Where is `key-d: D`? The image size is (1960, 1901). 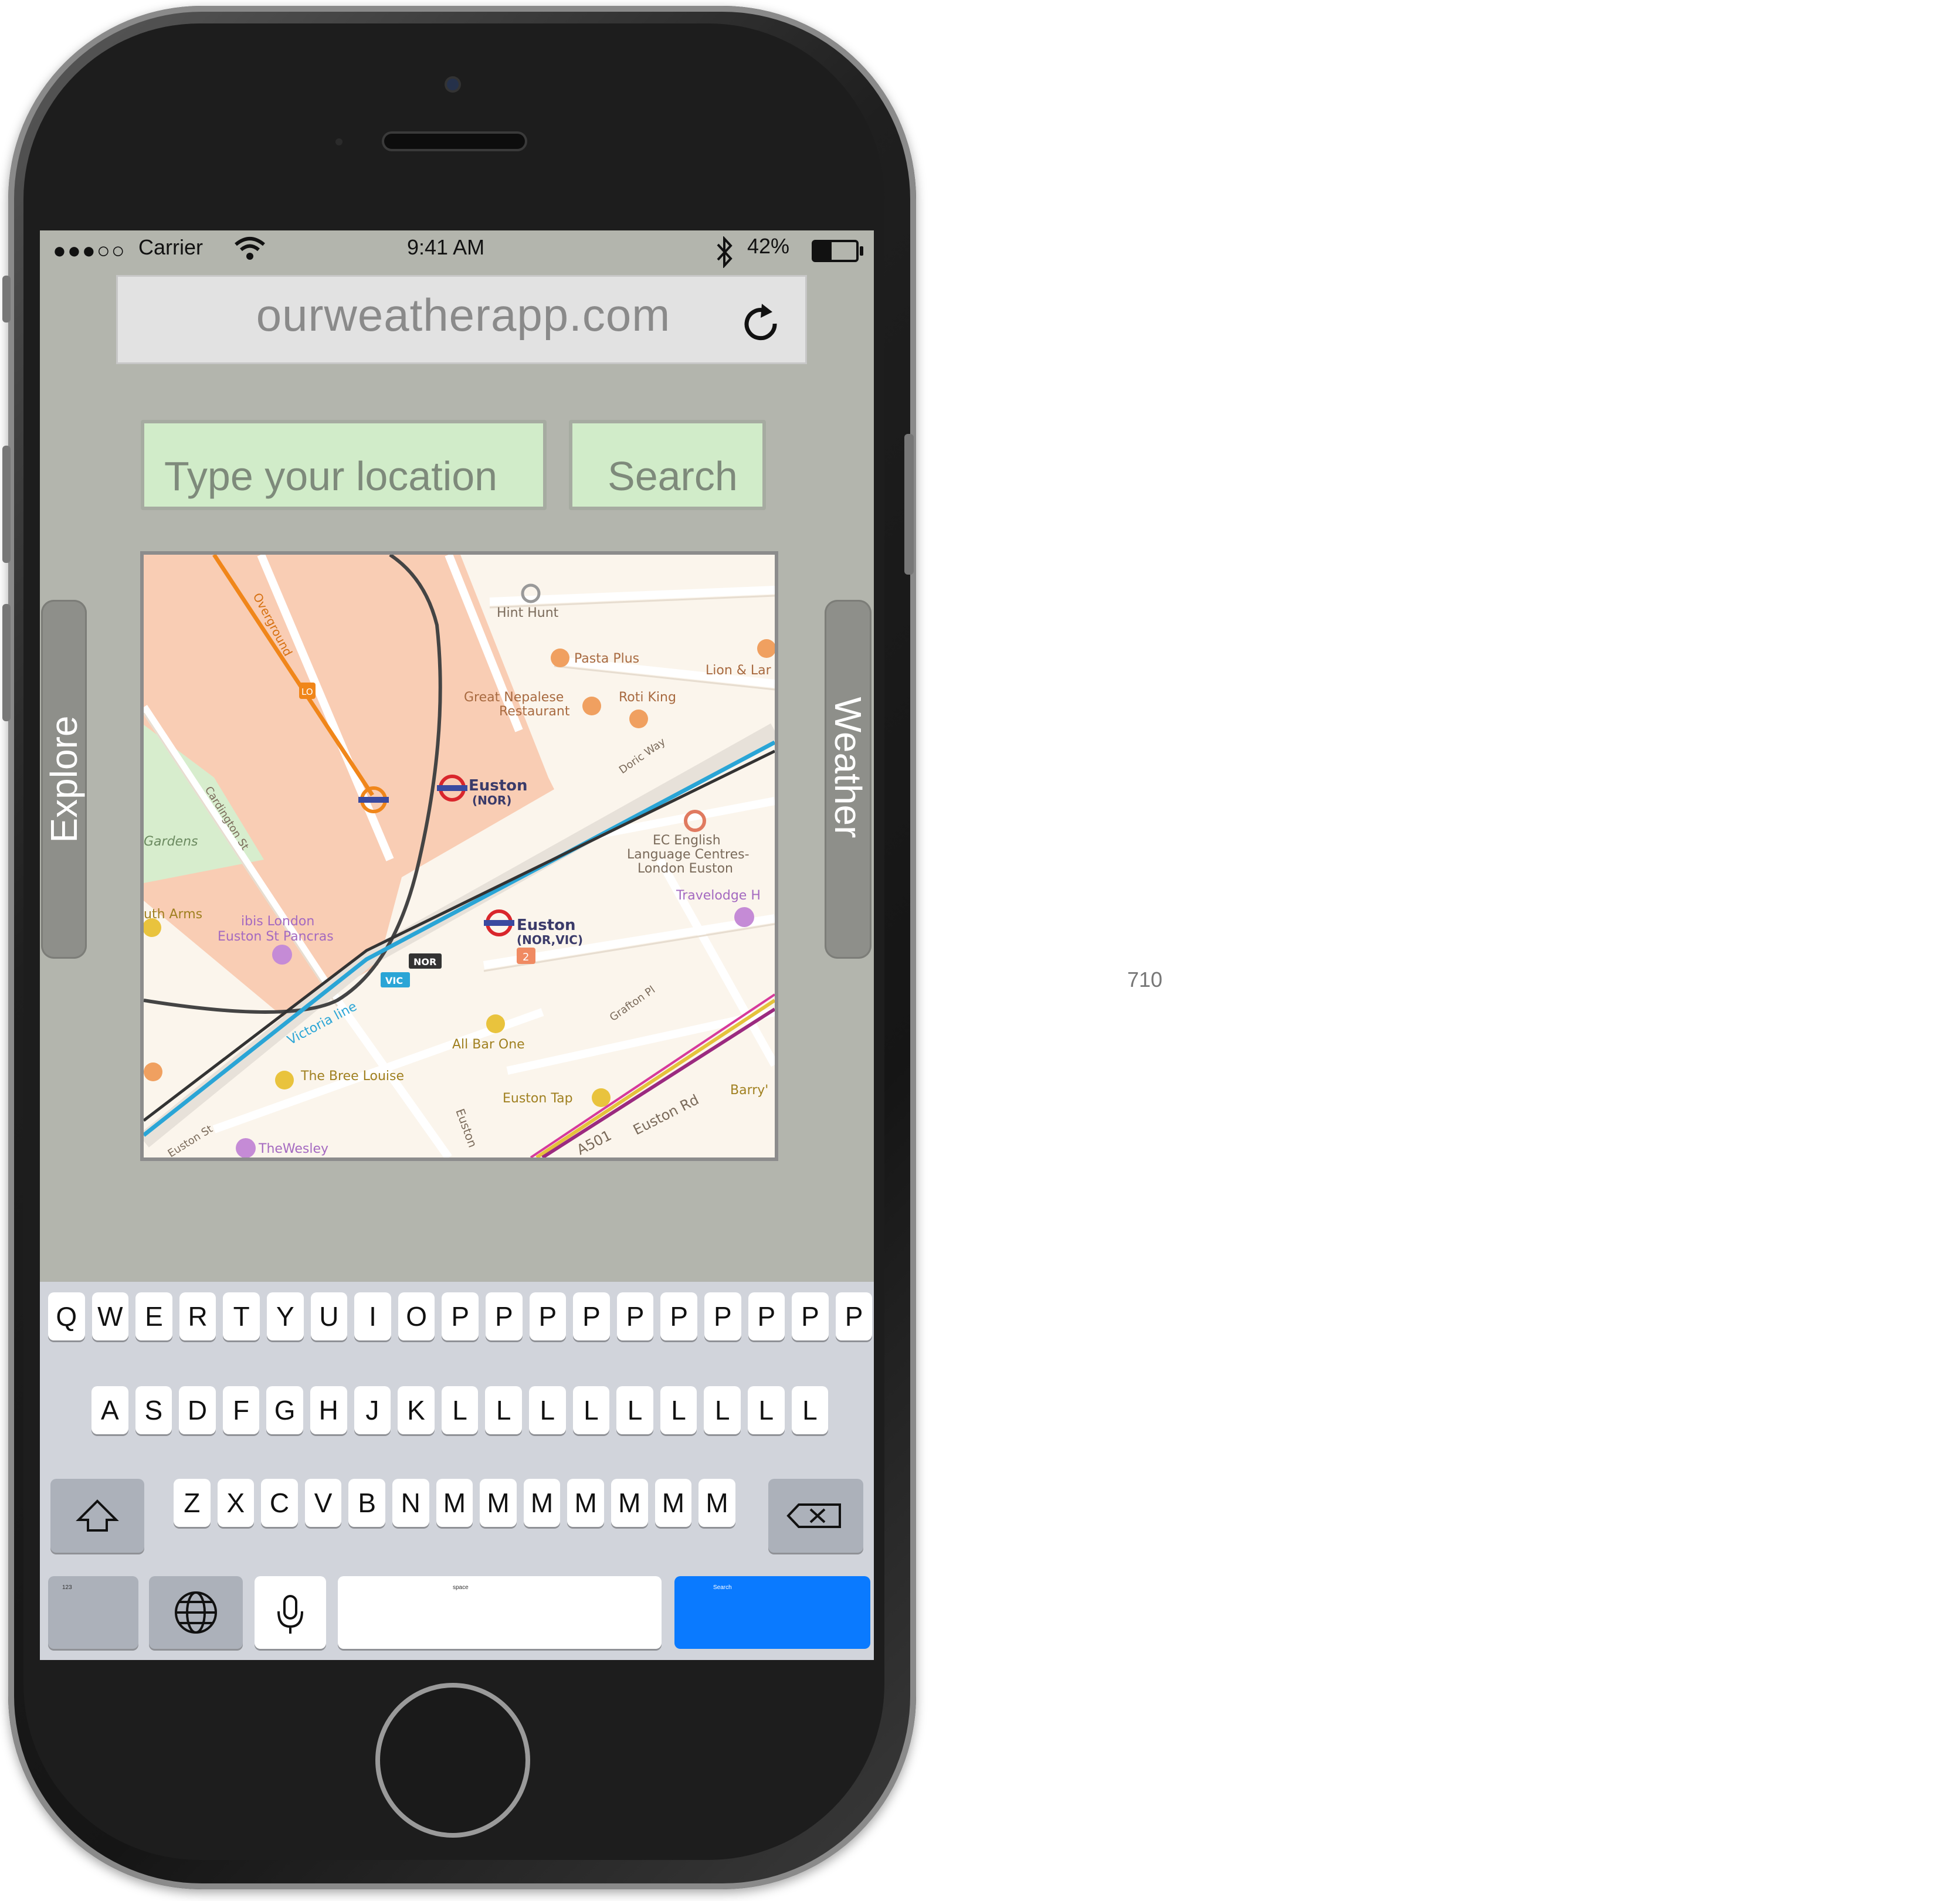
key-d: D is located at coordinates (197, 1410).